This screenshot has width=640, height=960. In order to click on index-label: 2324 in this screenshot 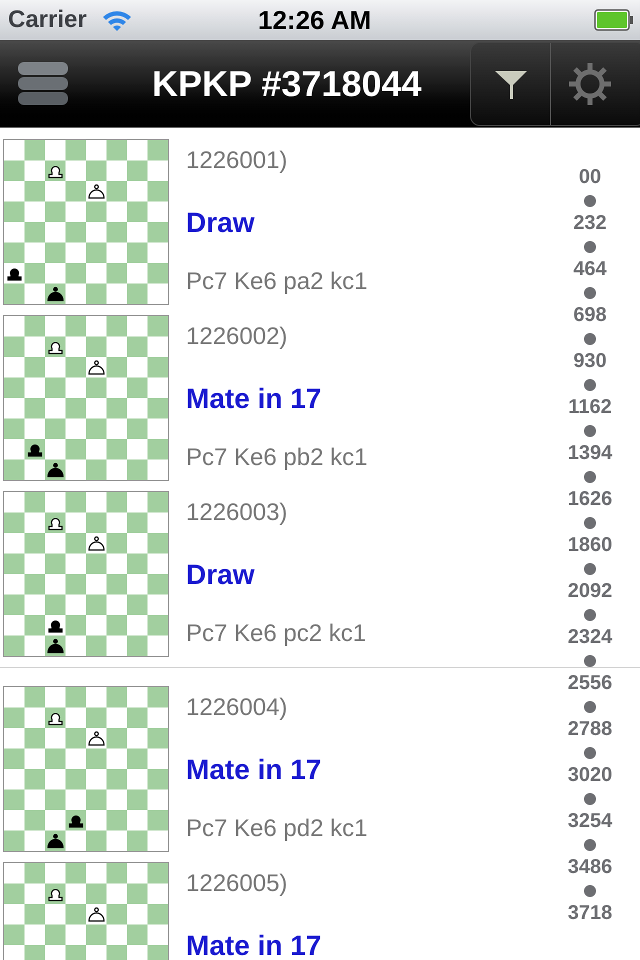, I will do `click(590, 637)`.